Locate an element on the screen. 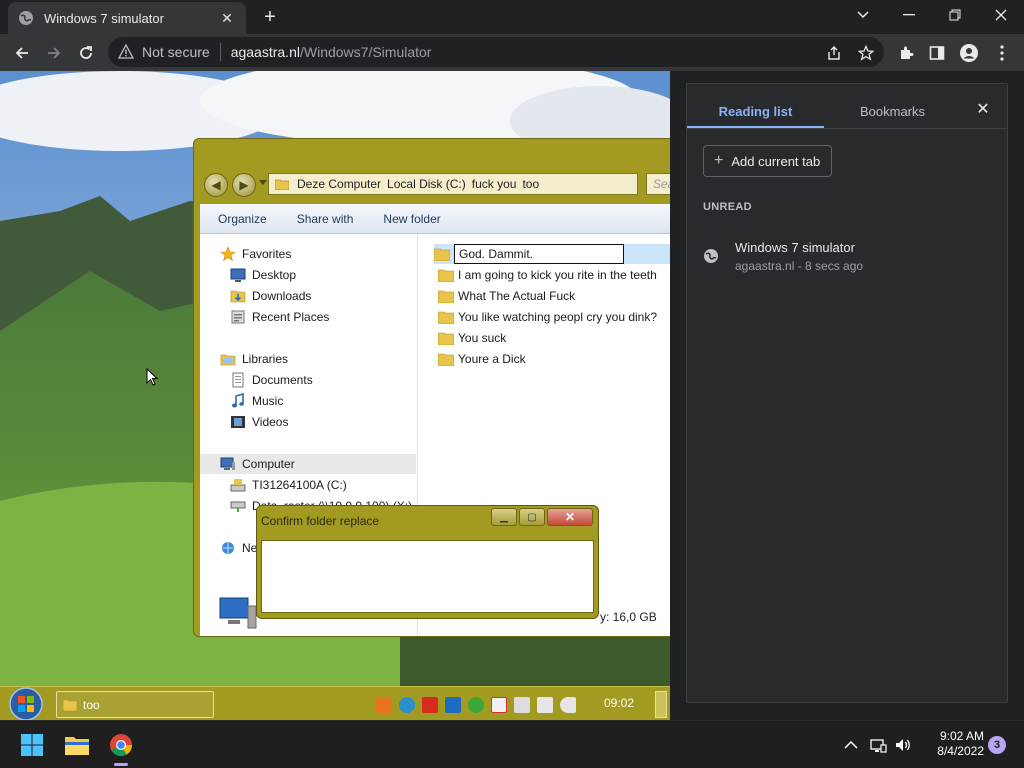 The image size is (1024, 768). folder-name: I am going to kick you rite in the teeth is located at coordinates (557, 275).